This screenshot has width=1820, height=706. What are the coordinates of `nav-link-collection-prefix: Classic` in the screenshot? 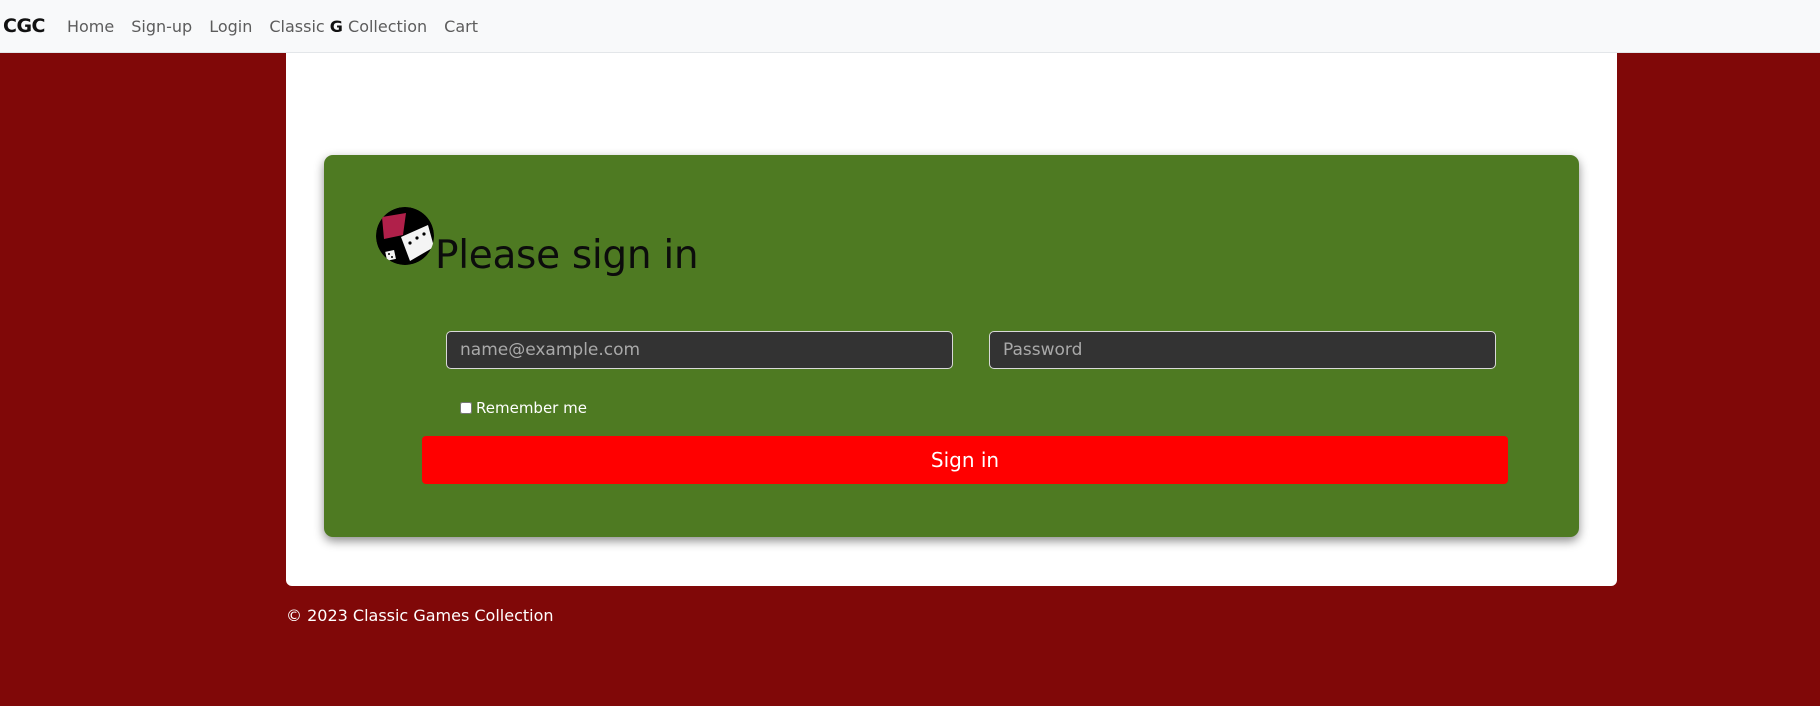 It's located at (299, 26).